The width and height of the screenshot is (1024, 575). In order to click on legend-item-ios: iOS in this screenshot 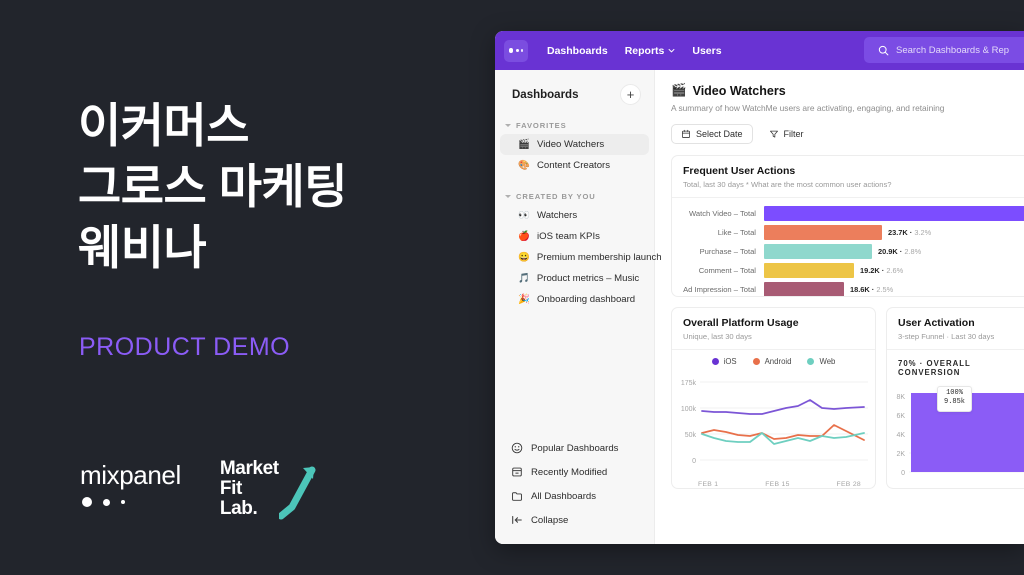, I will do `click(724, 361)`.